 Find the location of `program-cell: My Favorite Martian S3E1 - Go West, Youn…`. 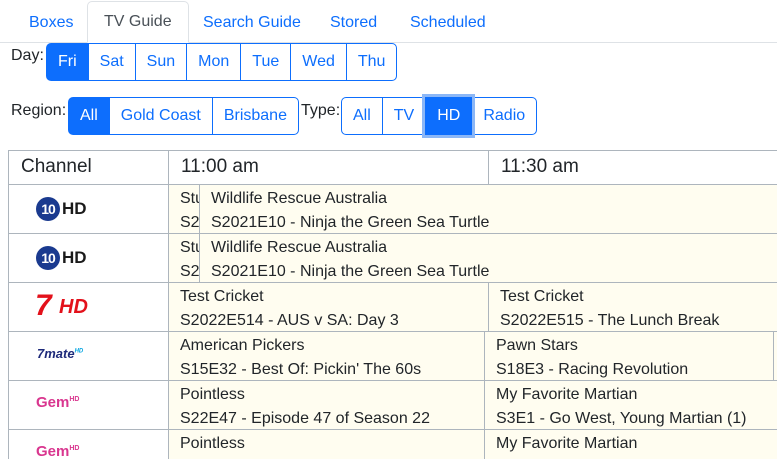

program-cell: My Favorite Martian S3E1 - Go West, Youn… is located at coordinates (631, 405).